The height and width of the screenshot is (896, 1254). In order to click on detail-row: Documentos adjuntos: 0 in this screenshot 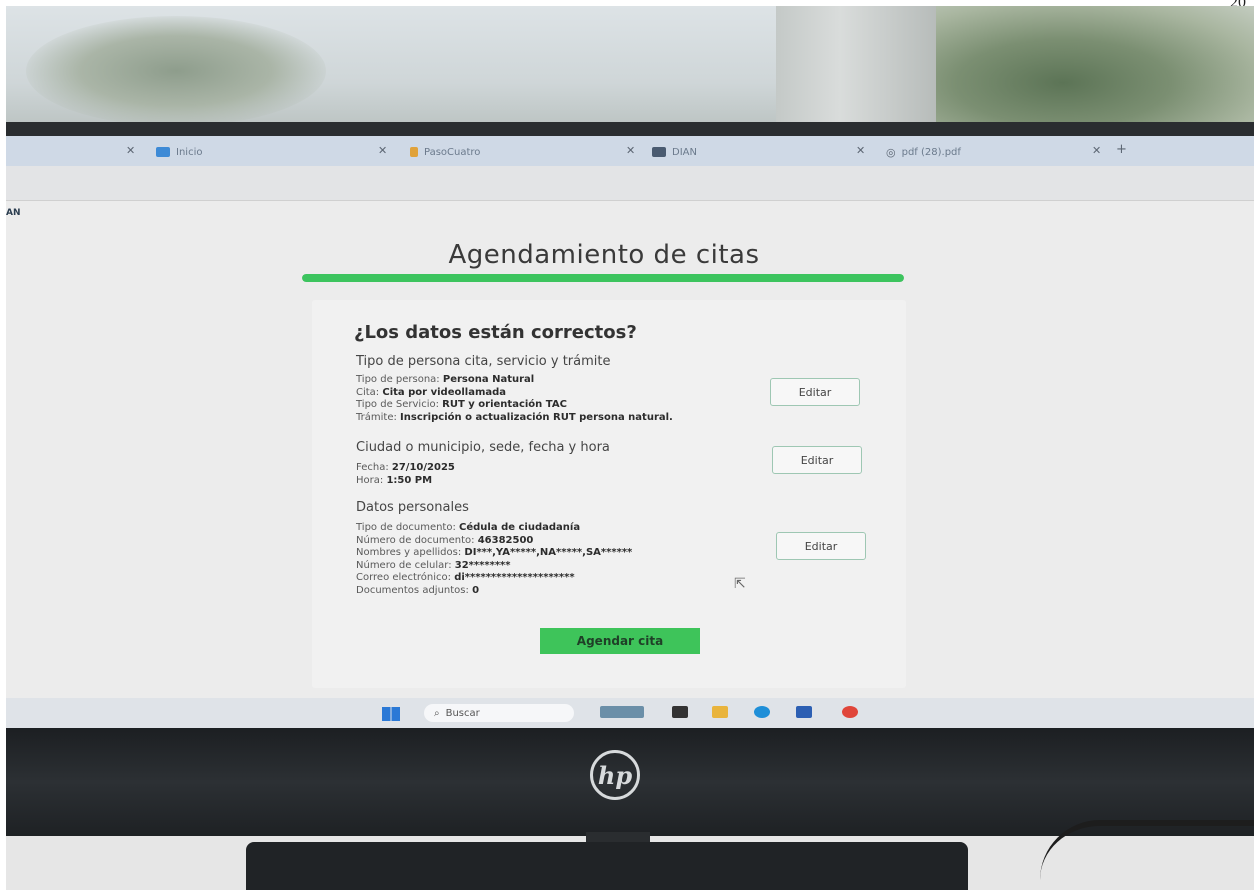, I will do `click(494, 591)`.